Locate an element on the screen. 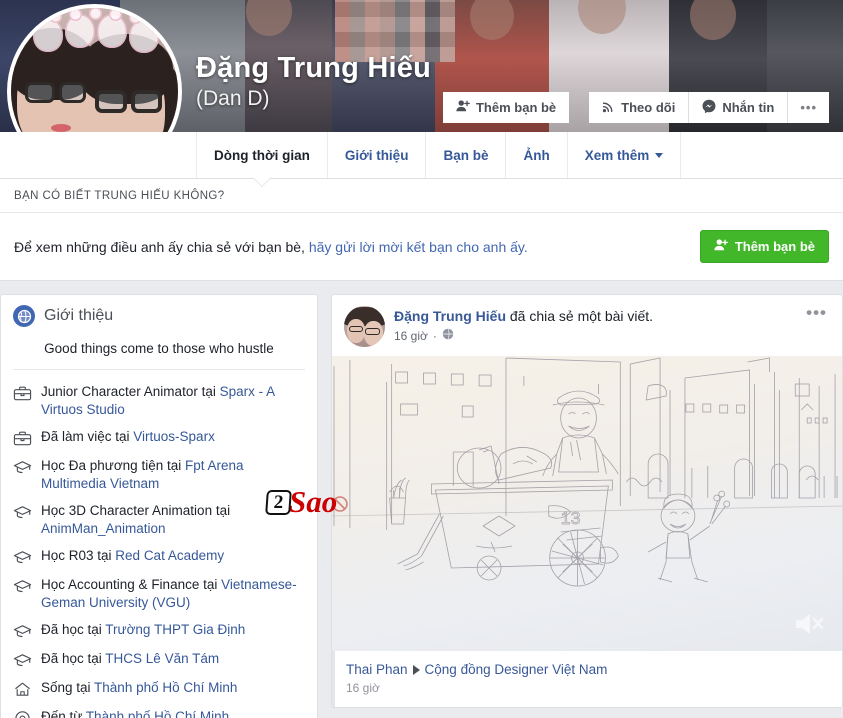  tab-photos-label: Ảnh is located at coordinates (536, 155).